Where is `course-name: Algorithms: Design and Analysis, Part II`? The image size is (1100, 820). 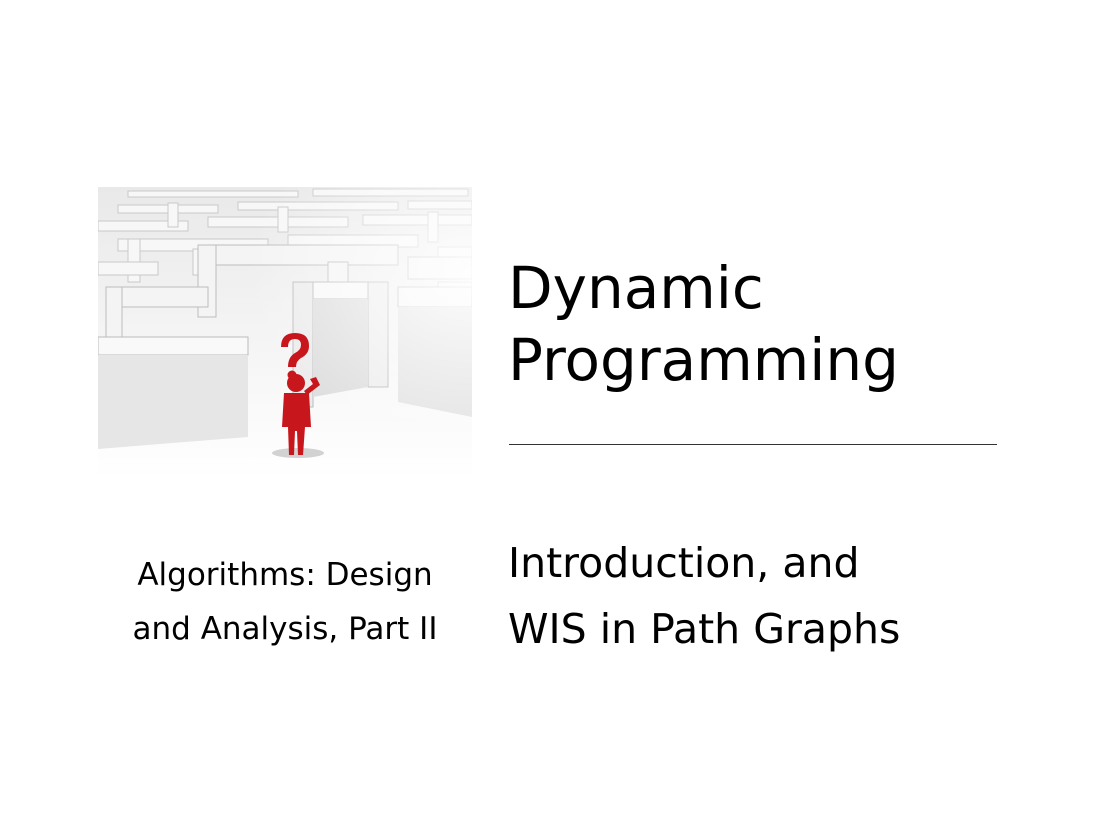 course-name: Algorithms: Design and Analysis, Part II is located at coordinates (285, 602).